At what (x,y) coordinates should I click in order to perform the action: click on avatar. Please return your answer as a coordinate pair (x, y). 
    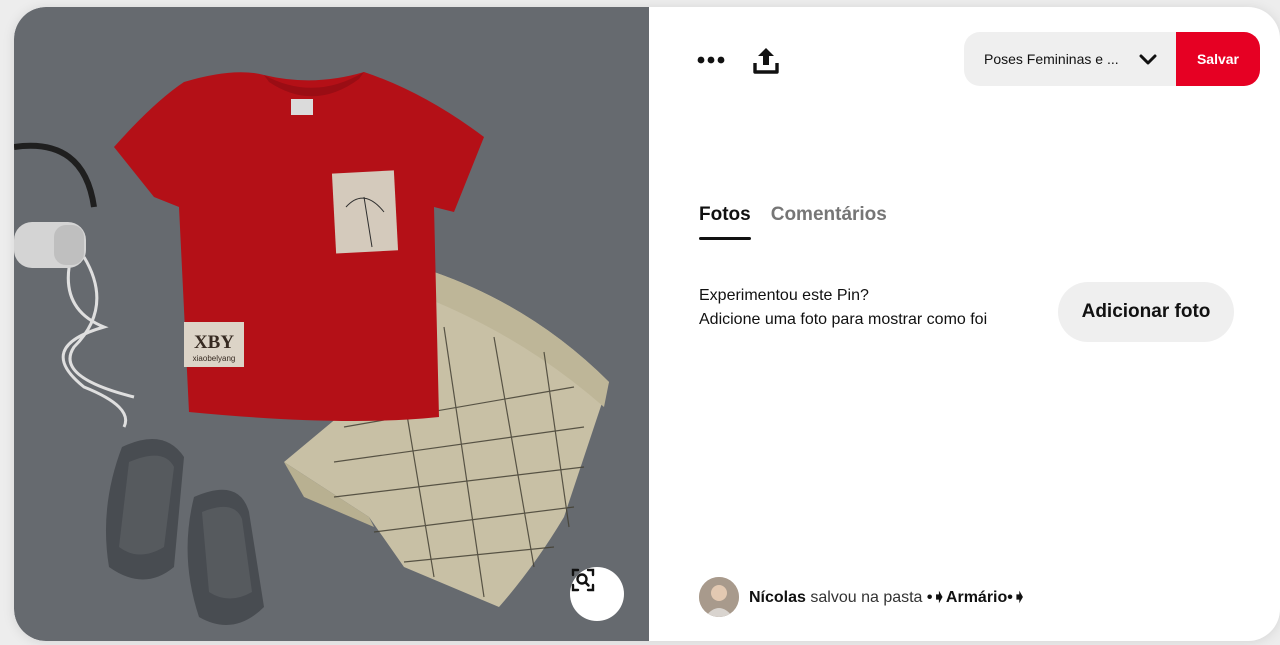
    Looking at the image, I should click on (719, 597).